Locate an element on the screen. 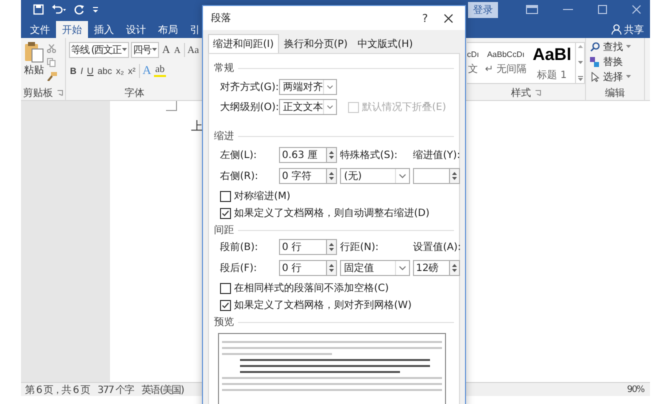 Image resolution: width=660 pixels, height=404 pixels. status-text: 377 个字 is located at coordinates (115, 390).